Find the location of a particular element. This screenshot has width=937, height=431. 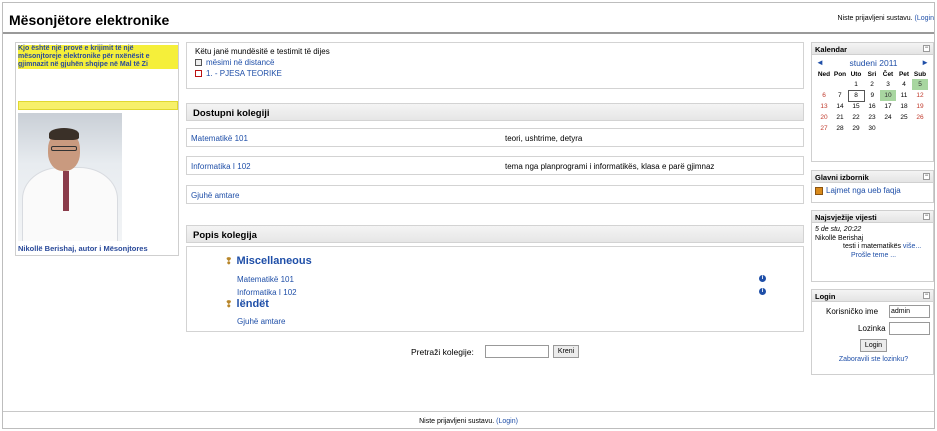

main-menu-title: Glavni izbornik is located at coordinates (842, 177).